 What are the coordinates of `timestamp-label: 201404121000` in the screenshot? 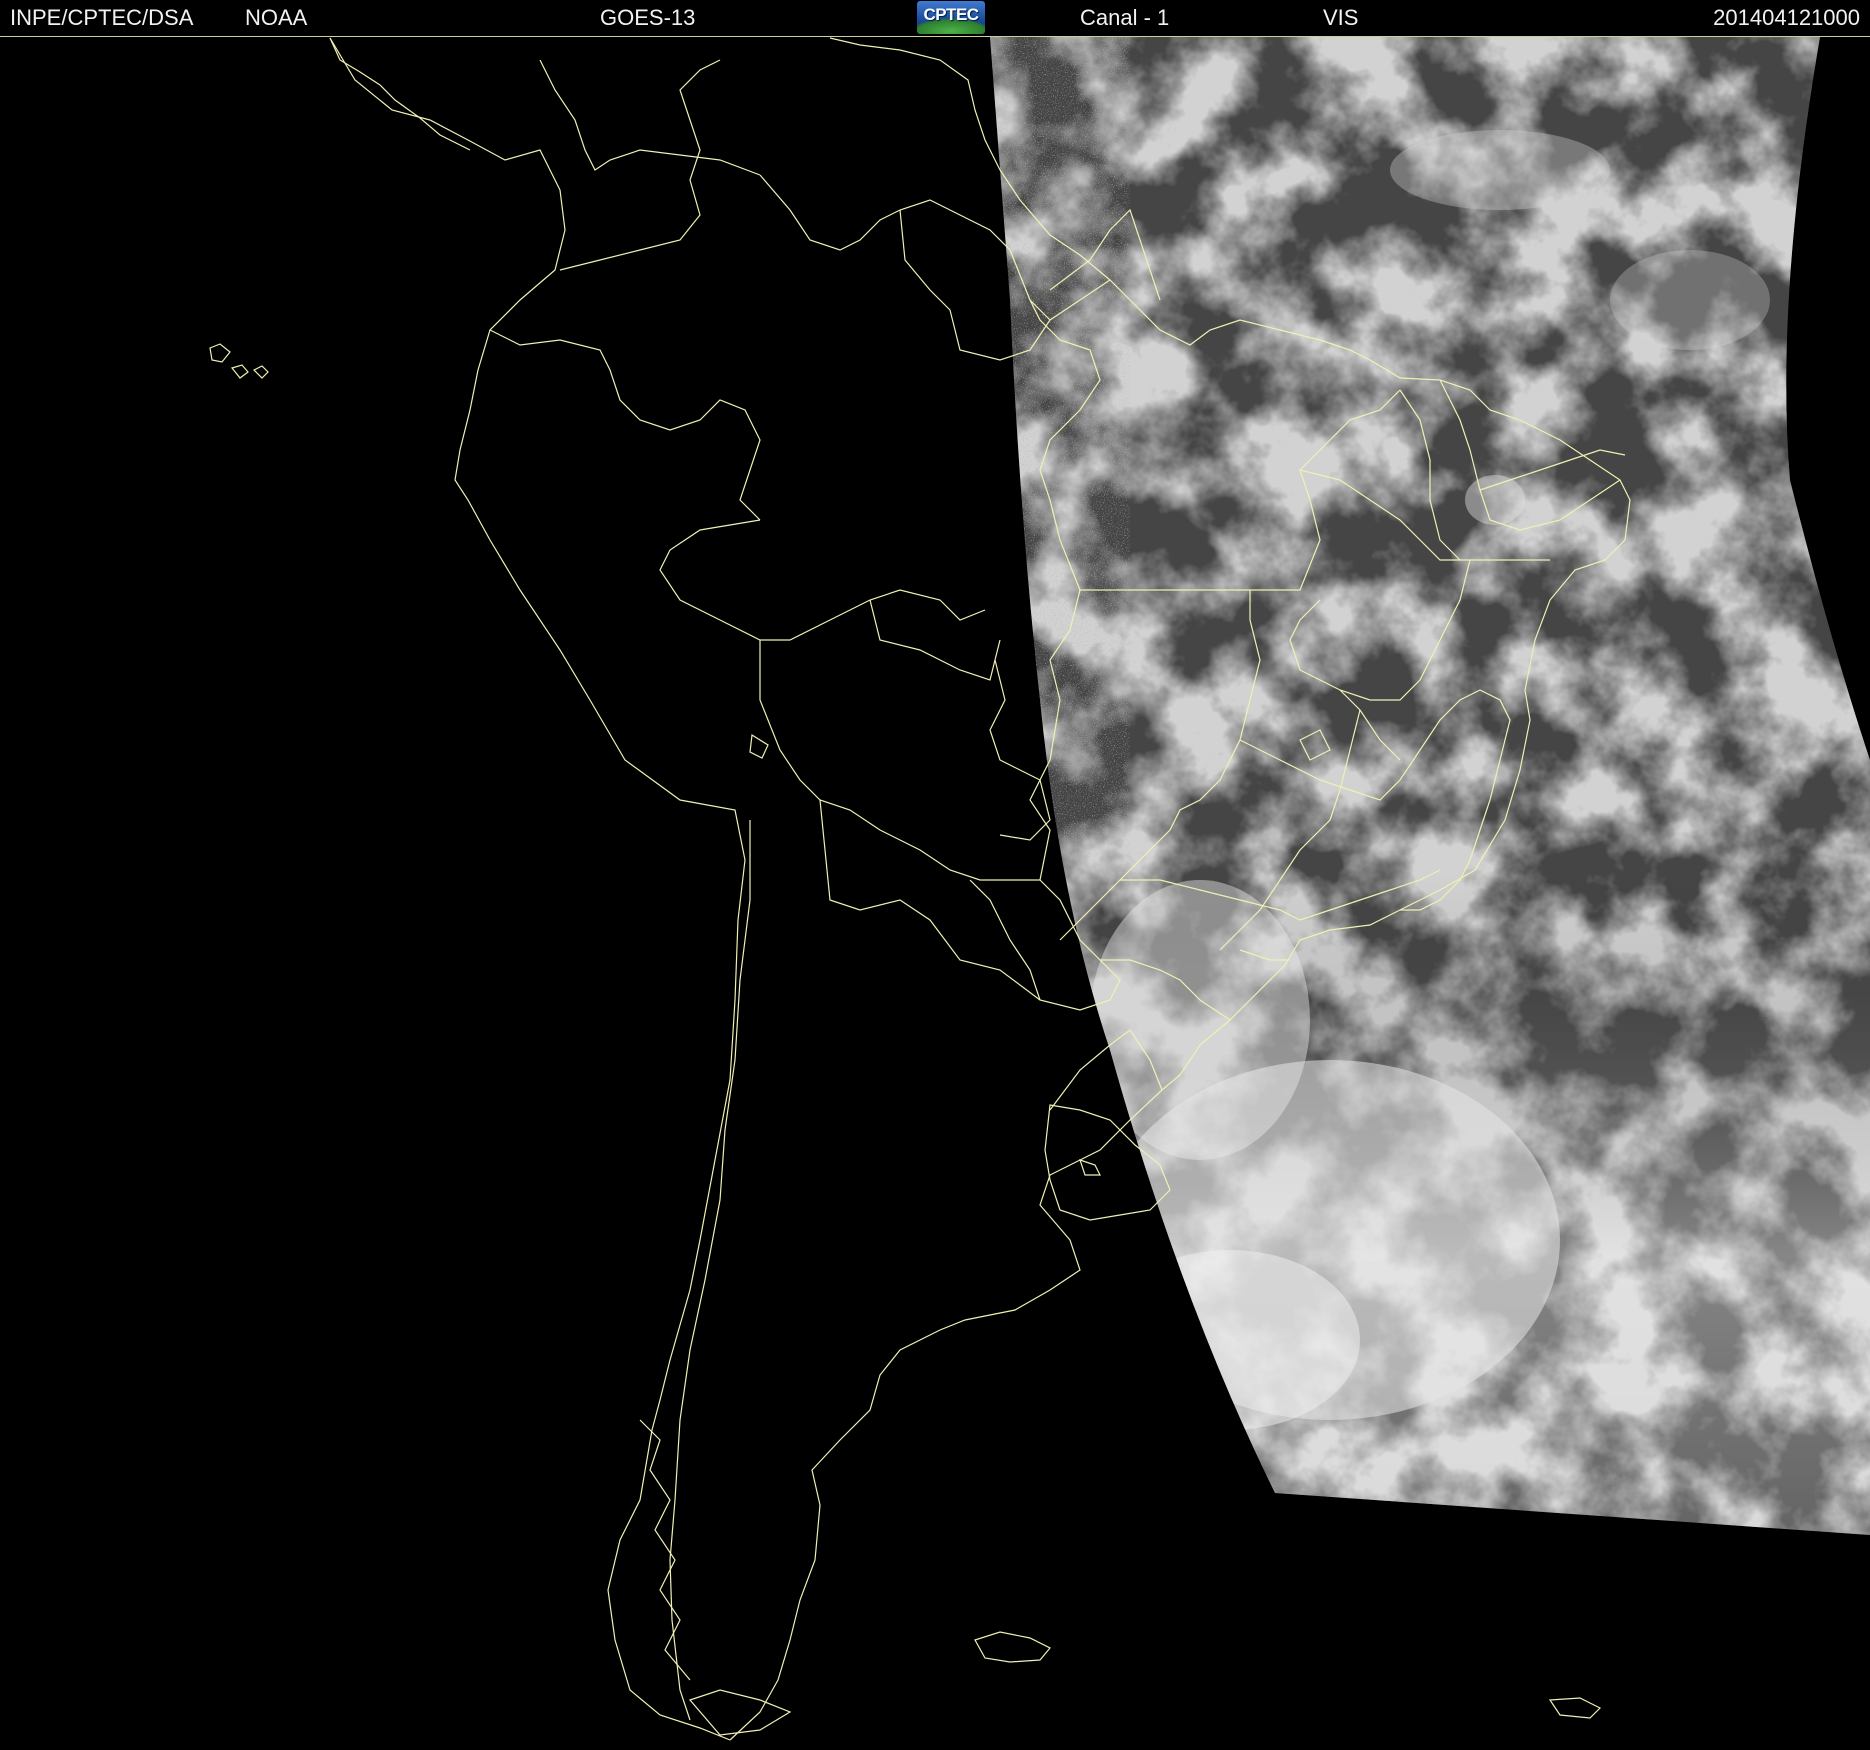 It's located at (1786, 17).